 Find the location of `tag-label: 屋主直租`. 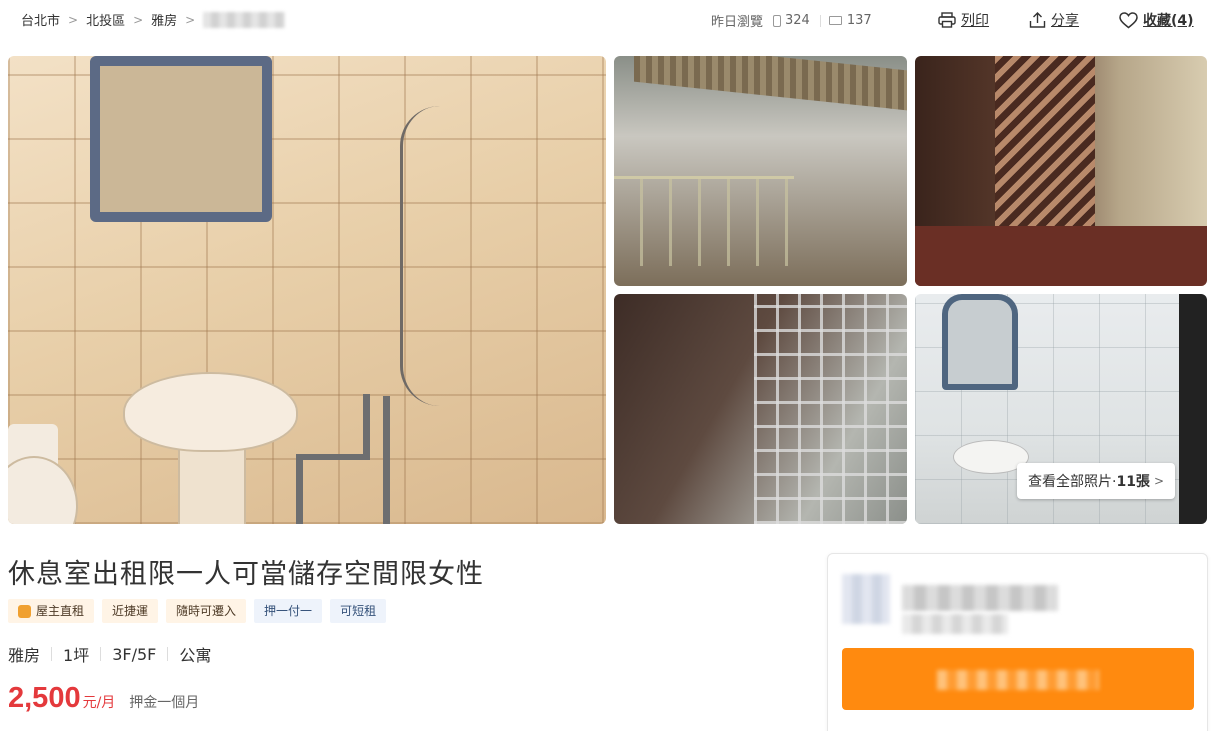

tag-label: 屋主直租 is located at coordinates (60, 611).